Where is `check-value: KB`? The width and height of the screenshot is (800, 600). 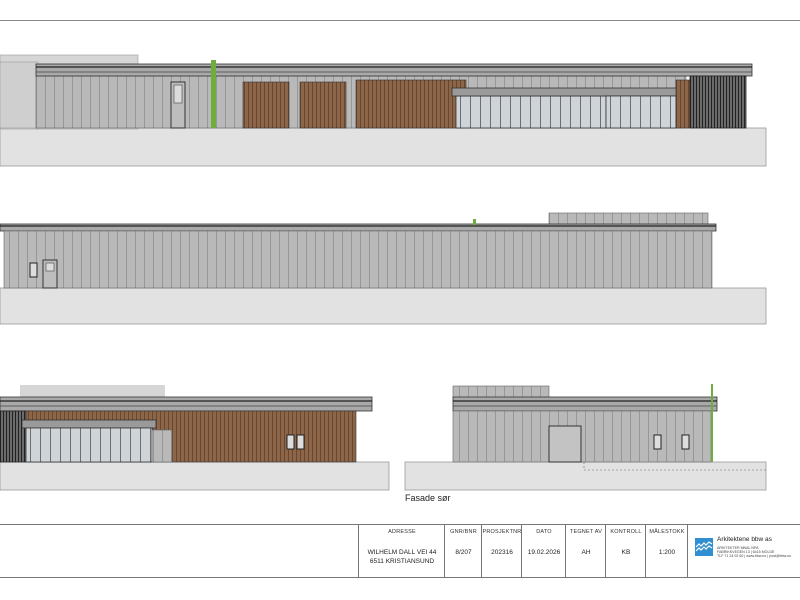
check-value: KB is located at coordinates (626, 552).